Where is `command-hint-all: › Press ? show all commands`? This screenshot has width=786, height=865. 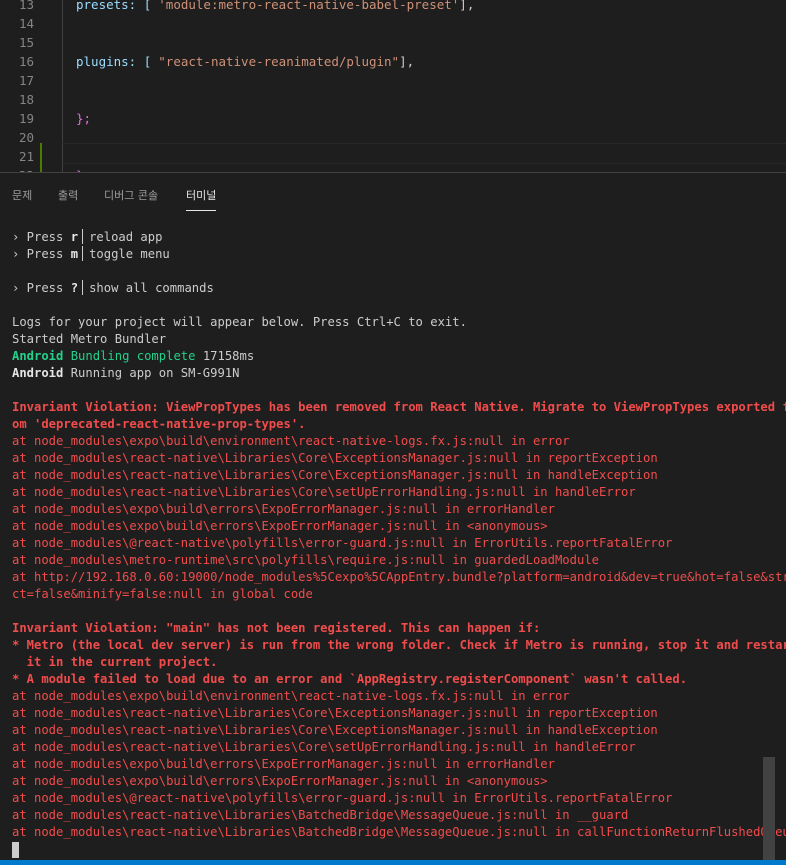
command-hint-all: › Press ? show all commands is located at coordinates (113, 287).